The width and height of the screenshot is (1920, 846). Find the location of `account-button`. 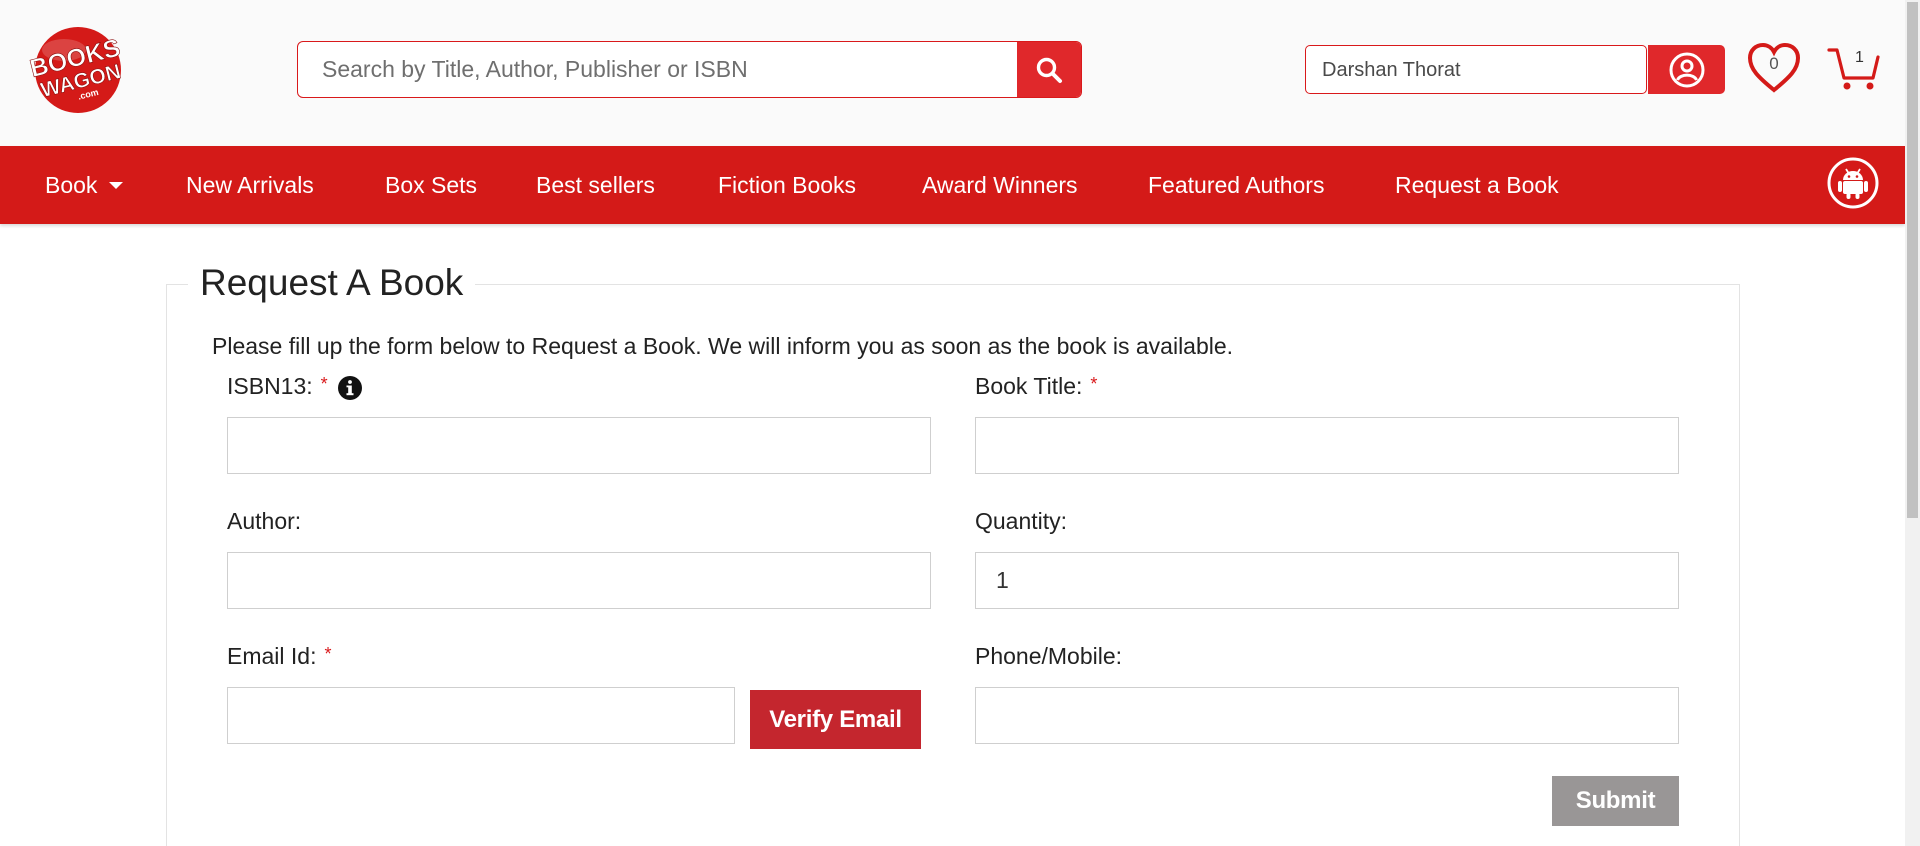

account-button is located at coordinates (1686, 69).